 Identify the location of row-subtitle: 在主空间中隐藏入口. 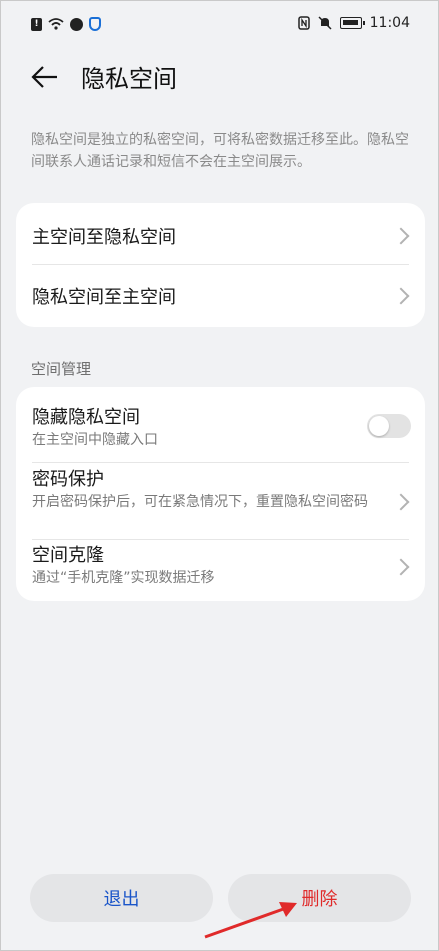
(95, 440).